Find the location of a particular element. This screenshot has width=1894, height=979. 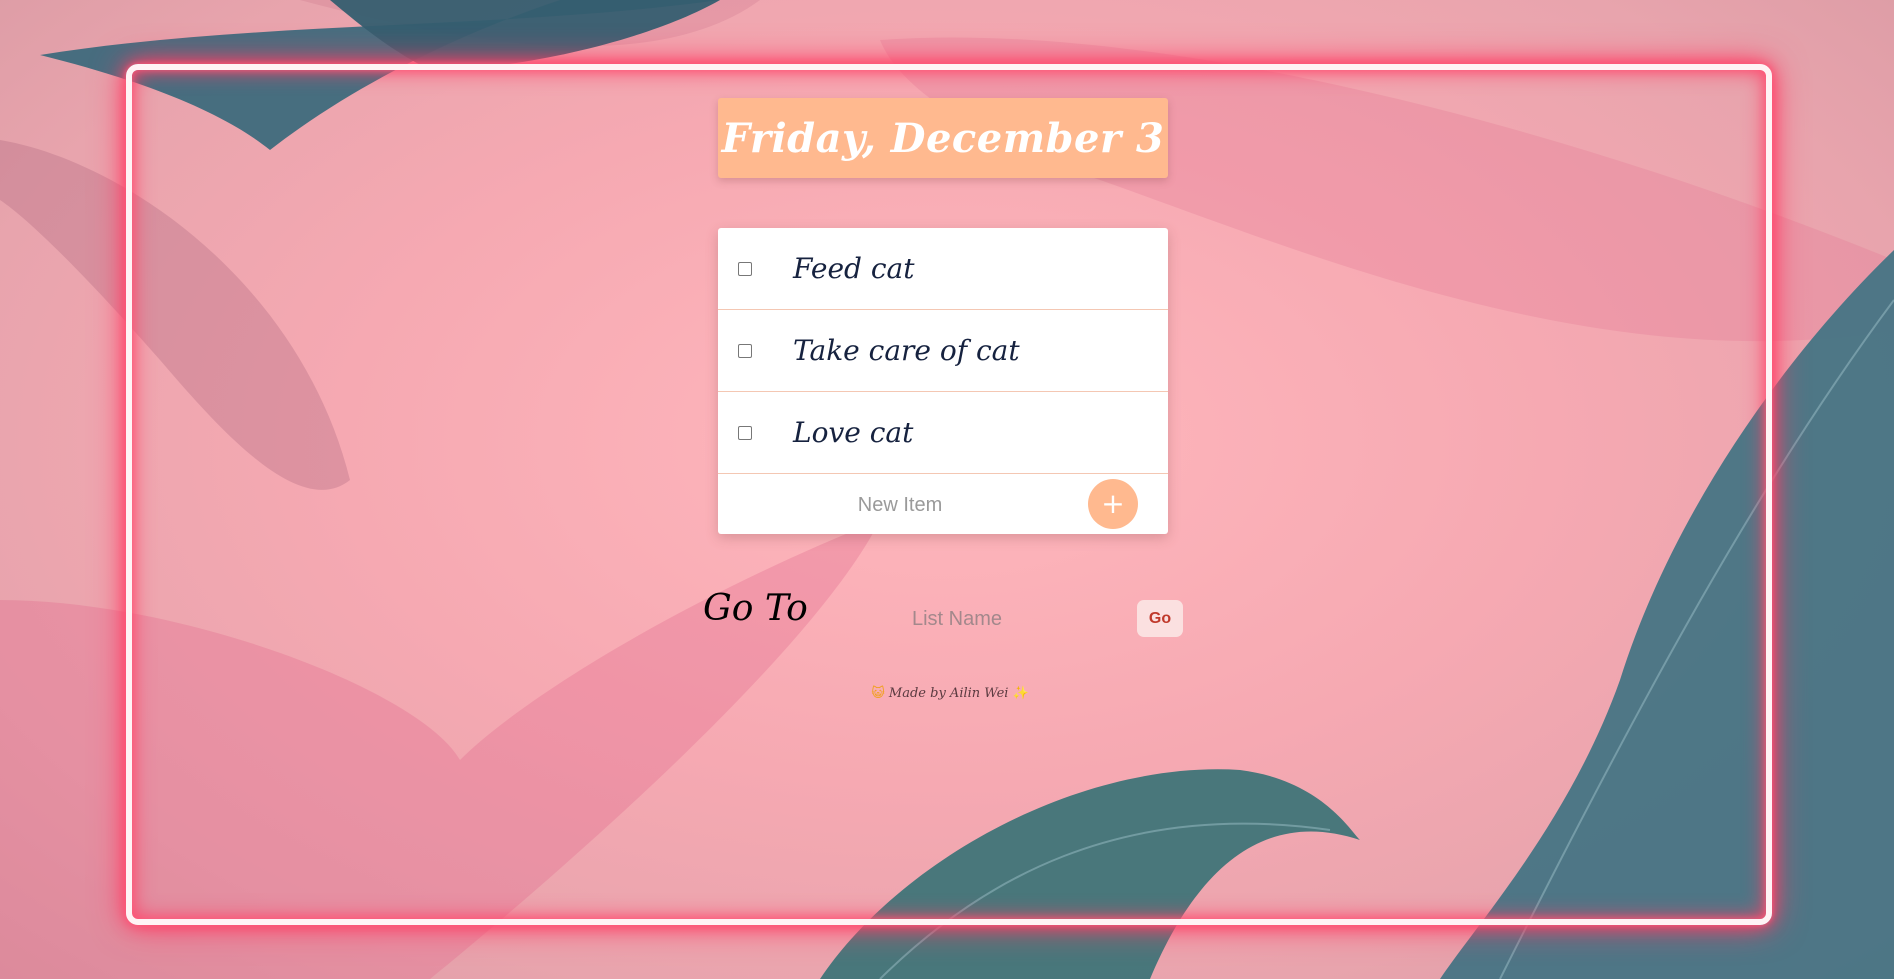

footer-credit: 😺 Made by Ailin Wei ✨ is located at coordinates (950, 693).